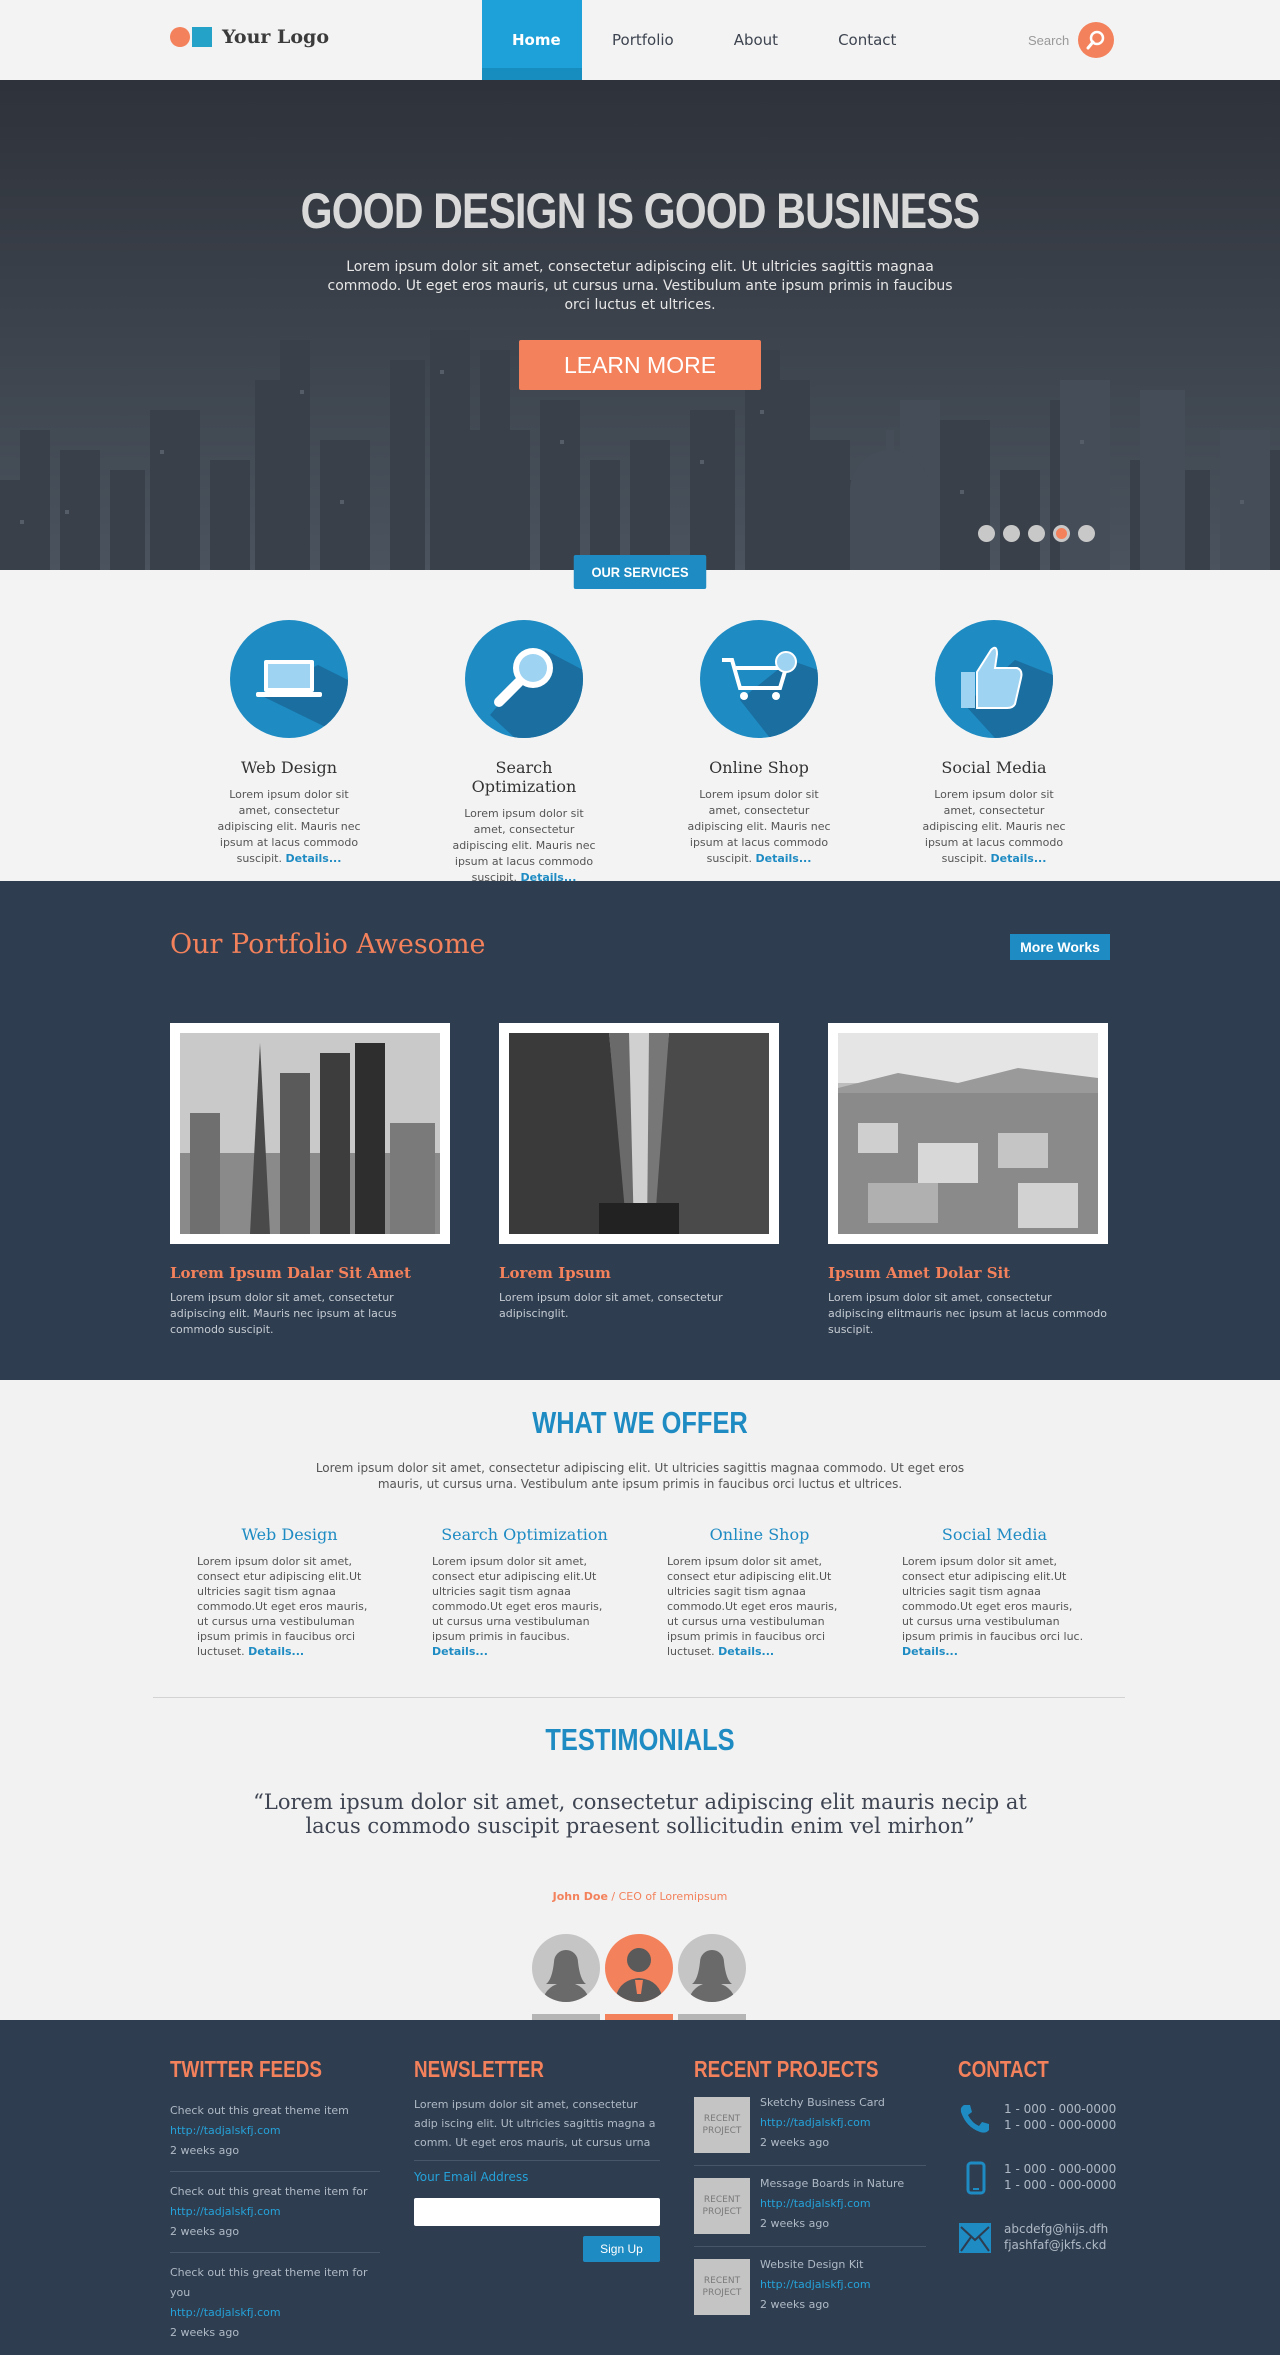 The width and height of the screenshot is (1280, 2355). Describe the element at coordinates (290, 1273) in the screenshot. I see `portfolio-item-title: Lorem Ipsum Dalar Sit Amet` at that location.